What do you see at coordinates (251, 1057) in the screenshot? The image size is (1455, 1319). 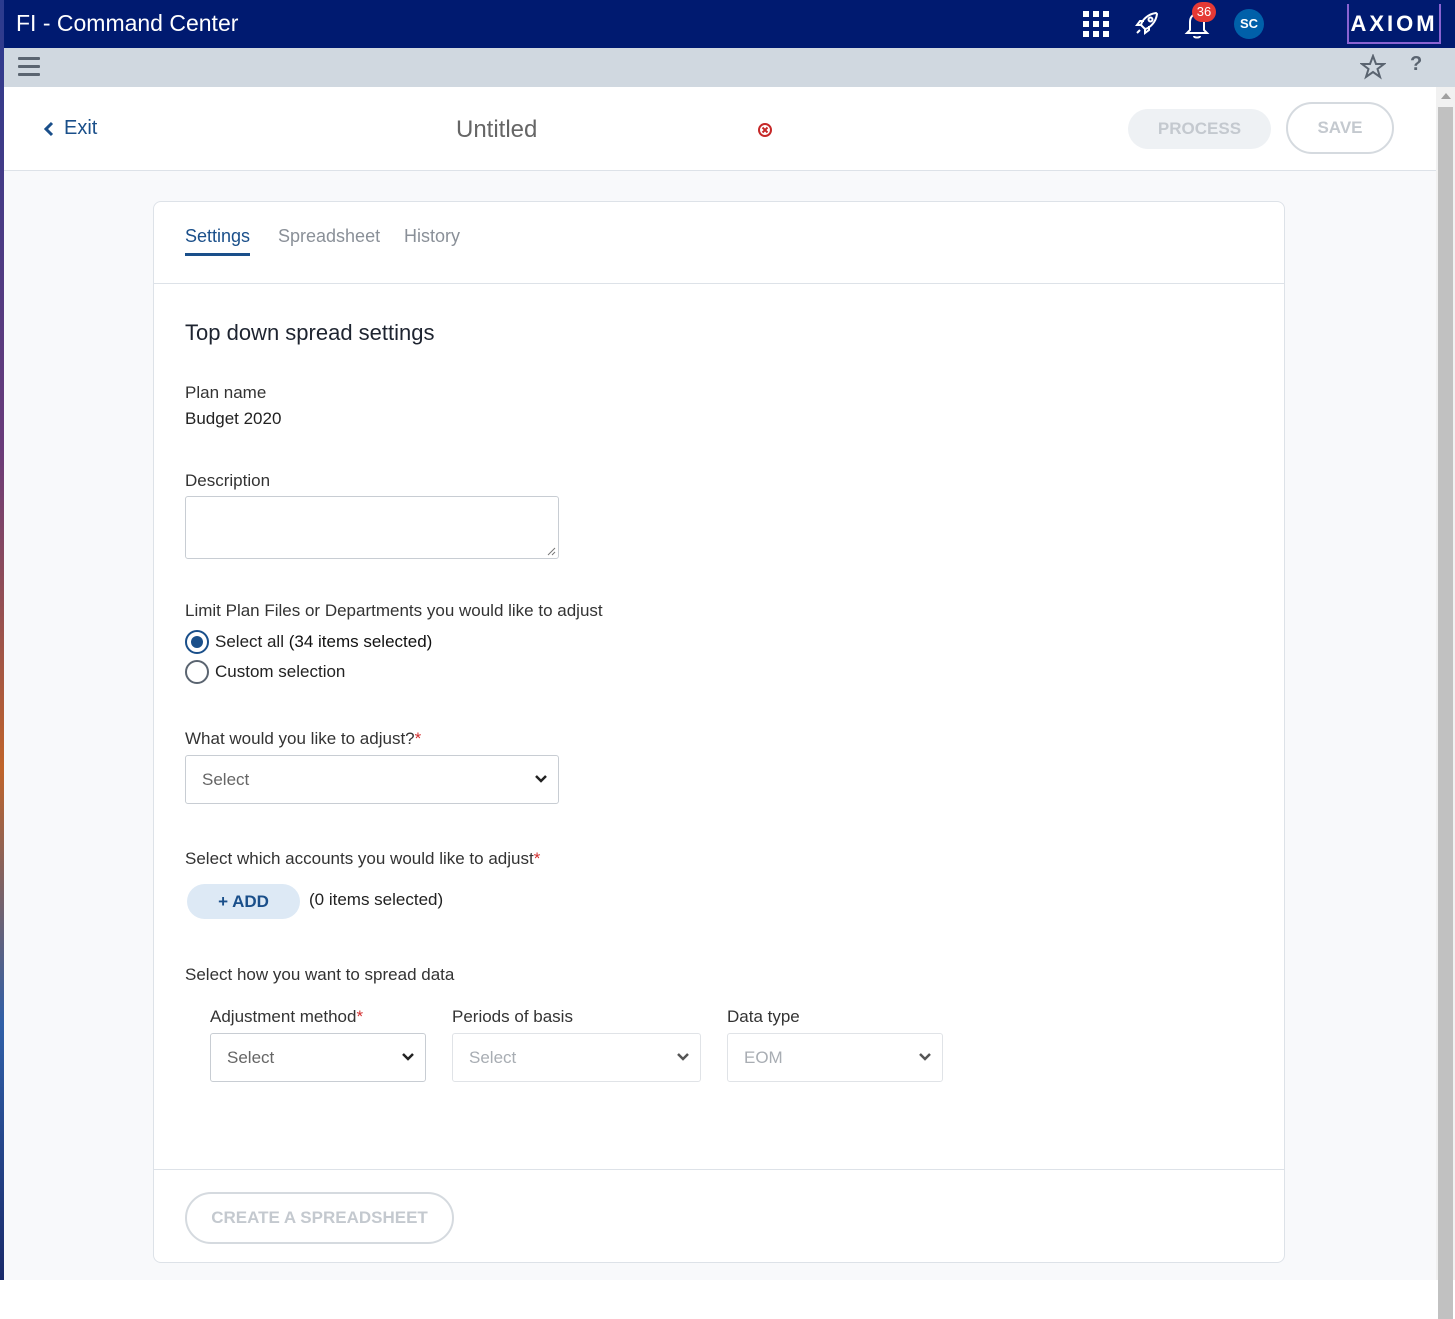 I see `method-select-value: Select` at bounding box center [251, 1057].